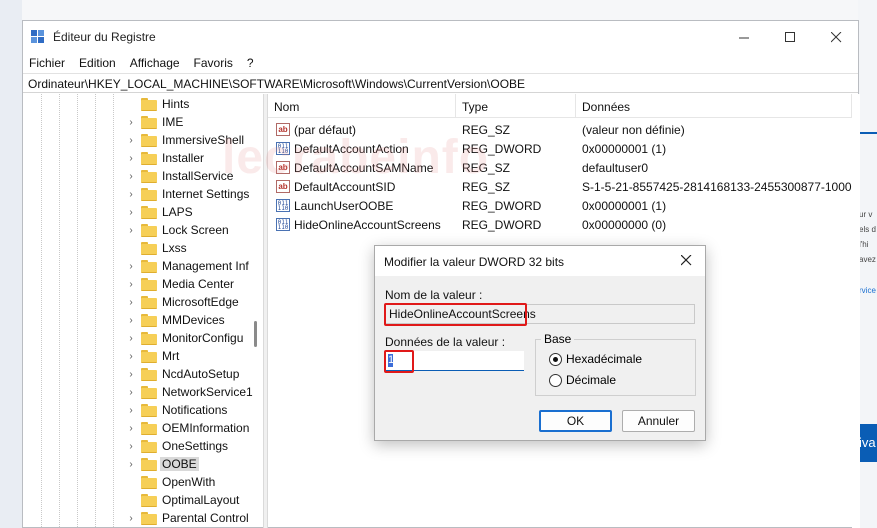  Describe the element at coordinates (201, 374) in the screenshot. I see `tree-item-label: NcdAutoSetup` at that location.